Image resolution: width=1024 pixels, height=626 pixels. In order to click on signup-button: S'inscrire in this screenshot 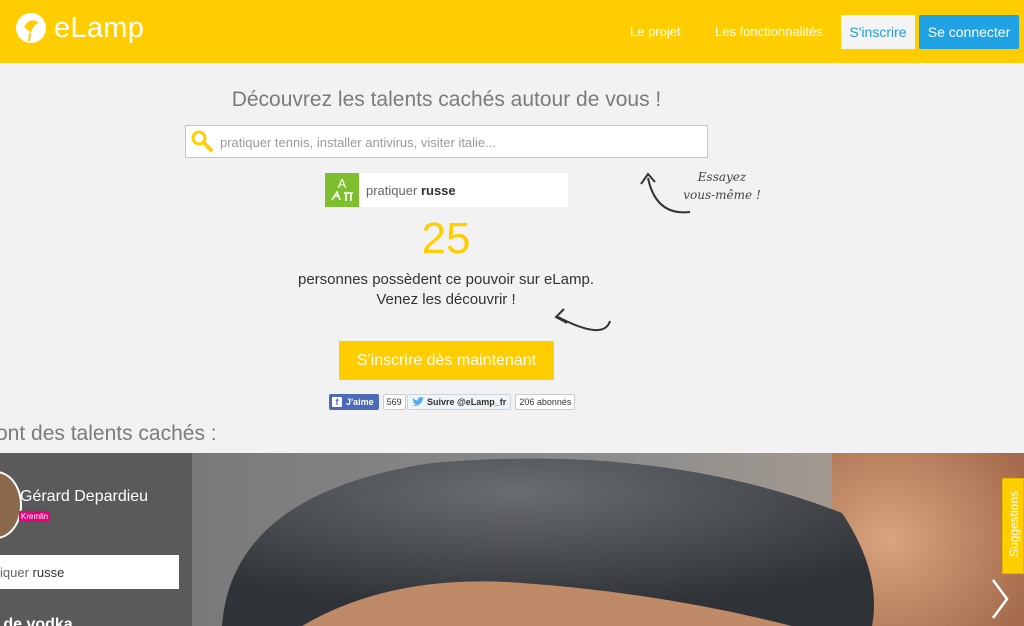, I will do `click(878, 32)`.